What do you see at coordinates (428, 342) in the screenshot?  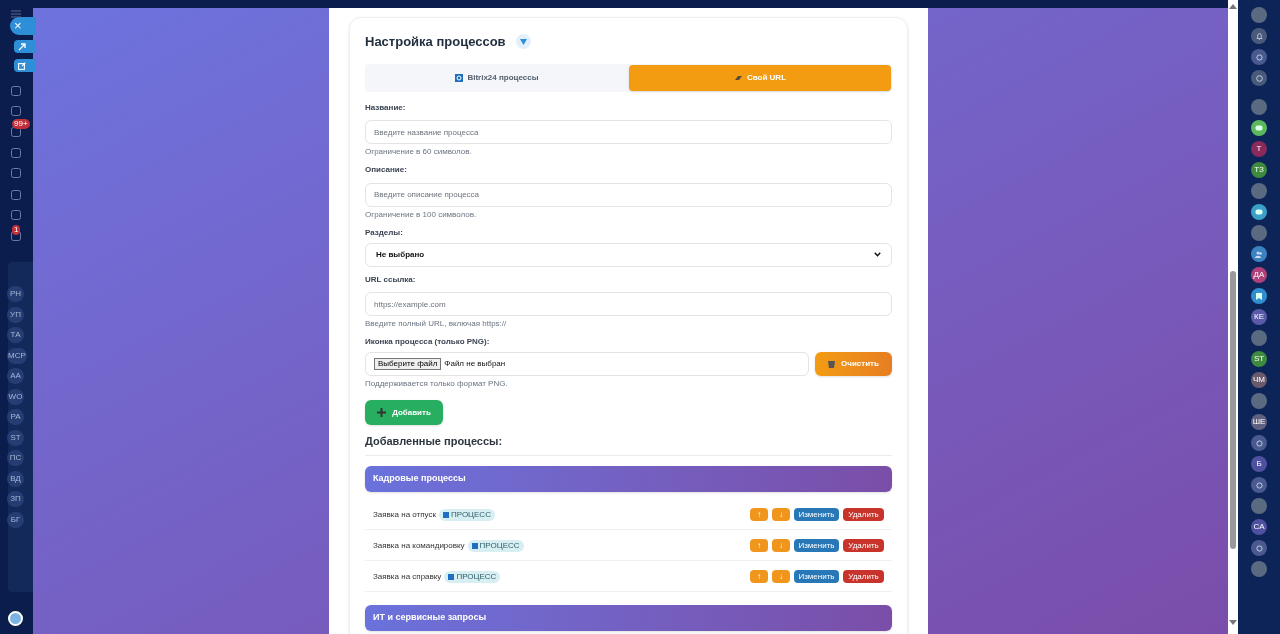 I see `field-label: Иконка процесса (только PNG):` at bounding box center [428, 342].